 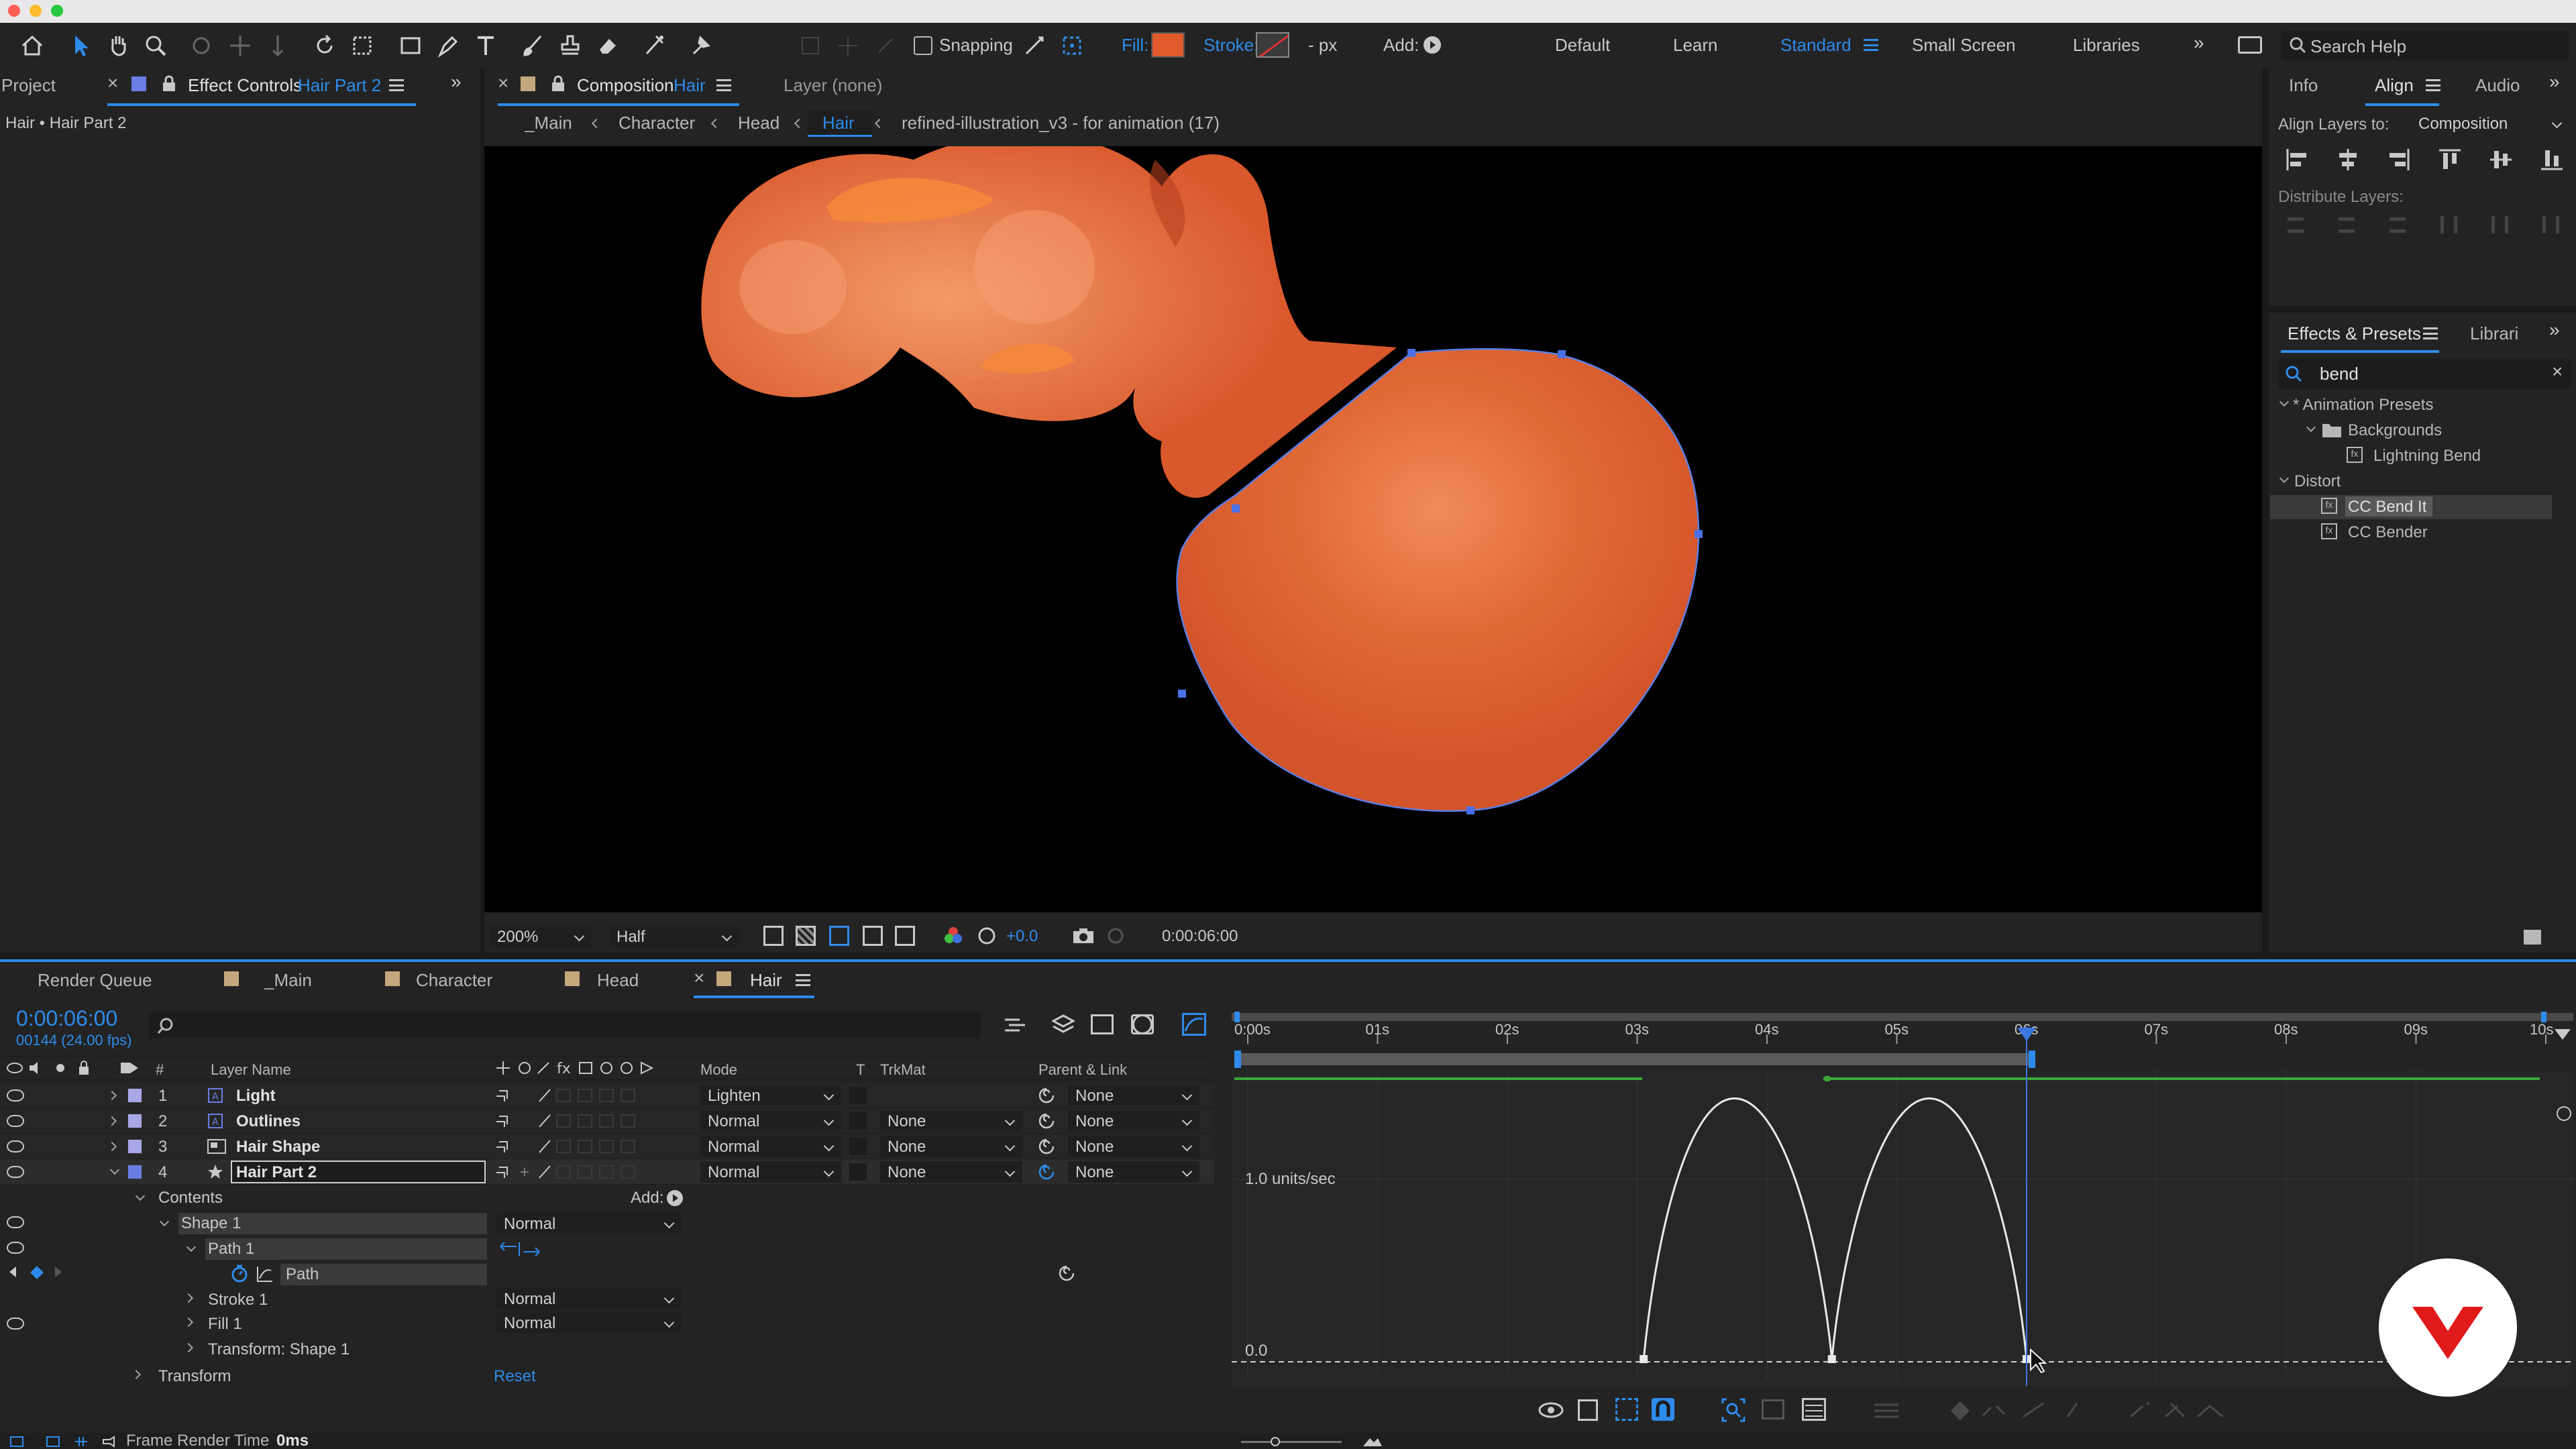 I want to click on fit-all-icon, so click(x=1773, y=1409).